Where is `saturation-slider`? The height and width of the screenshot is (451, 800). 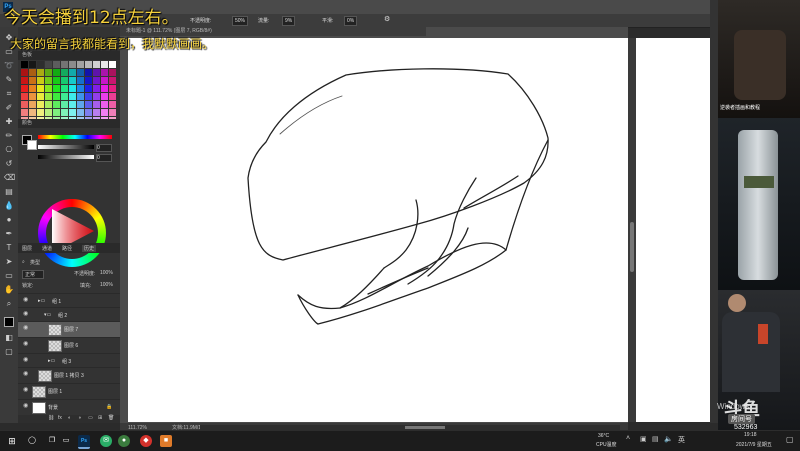
saturation-slider is located at coordinates (66, 147).